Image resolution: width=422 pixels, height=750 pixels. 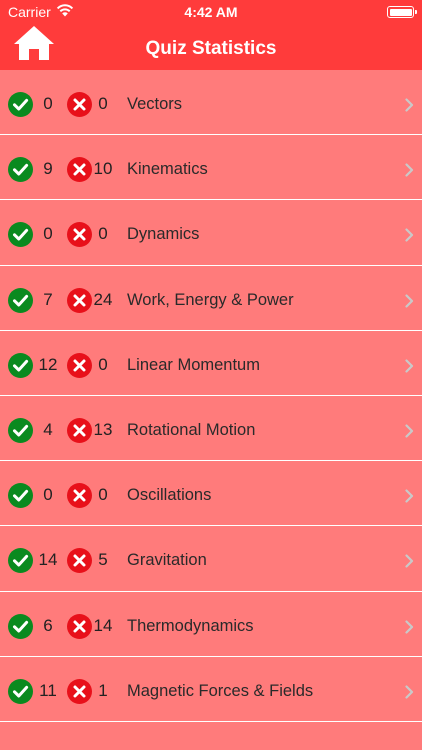 I want to click on status-time: 4:42 AM, so click(x=211, y=12).